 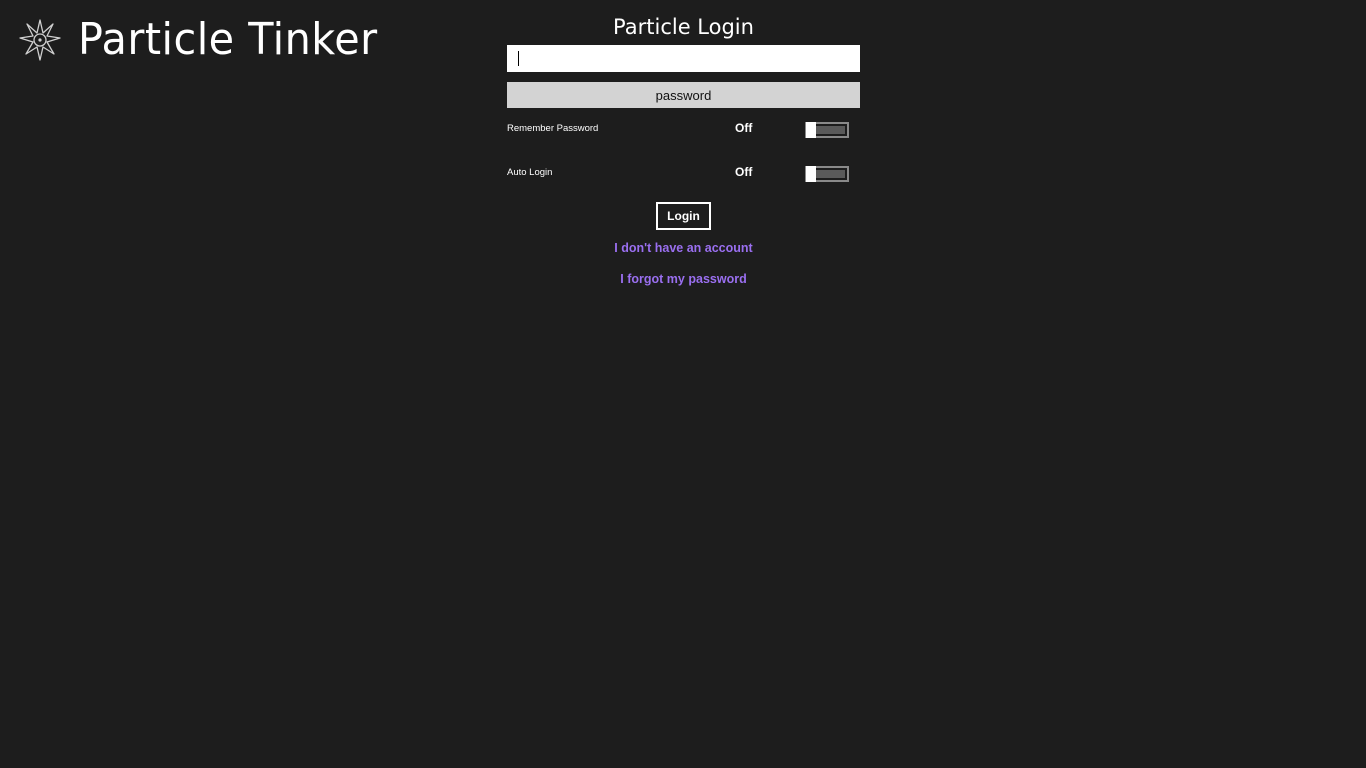 I want to click on login-button: Login, so click(x=683, y=216).